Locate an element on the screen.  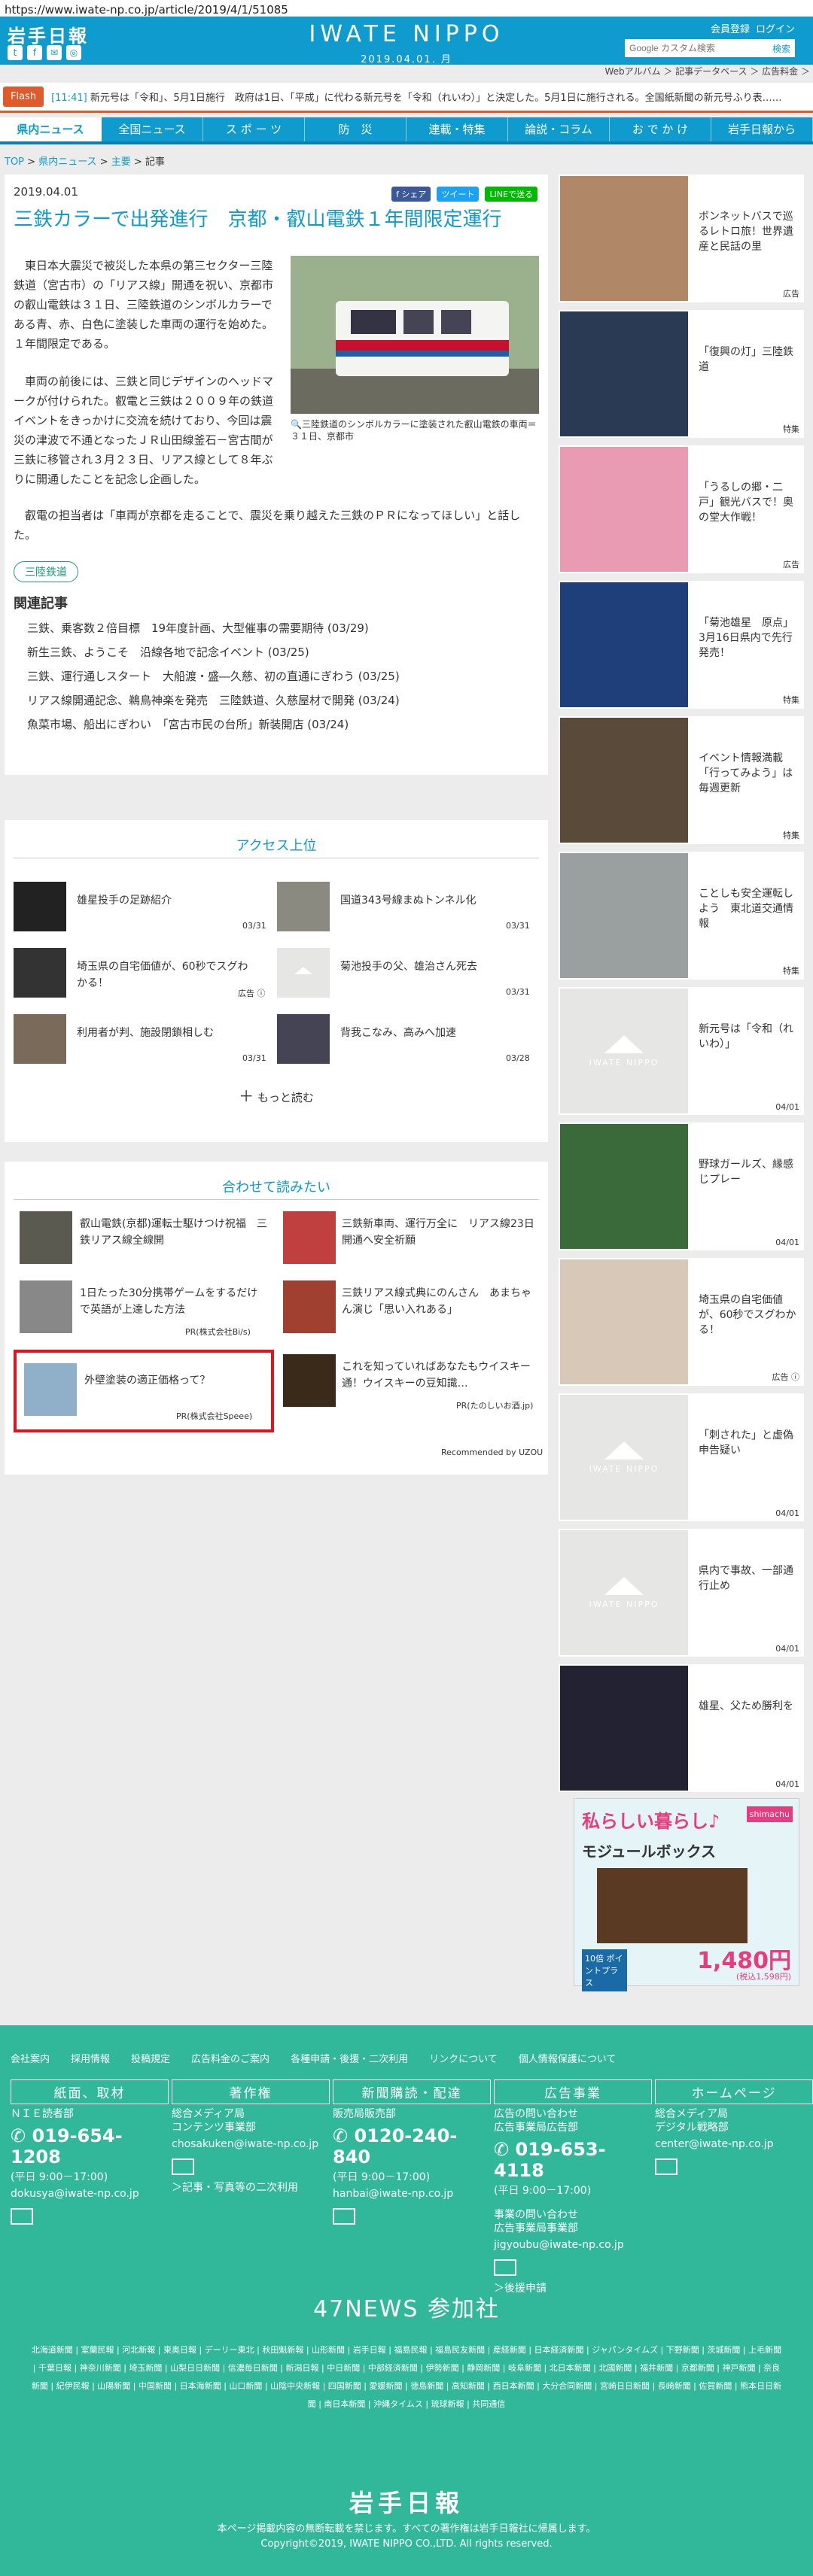
access-item: 雄星投手の足跡紹介 is located at coordinates (167, 900).